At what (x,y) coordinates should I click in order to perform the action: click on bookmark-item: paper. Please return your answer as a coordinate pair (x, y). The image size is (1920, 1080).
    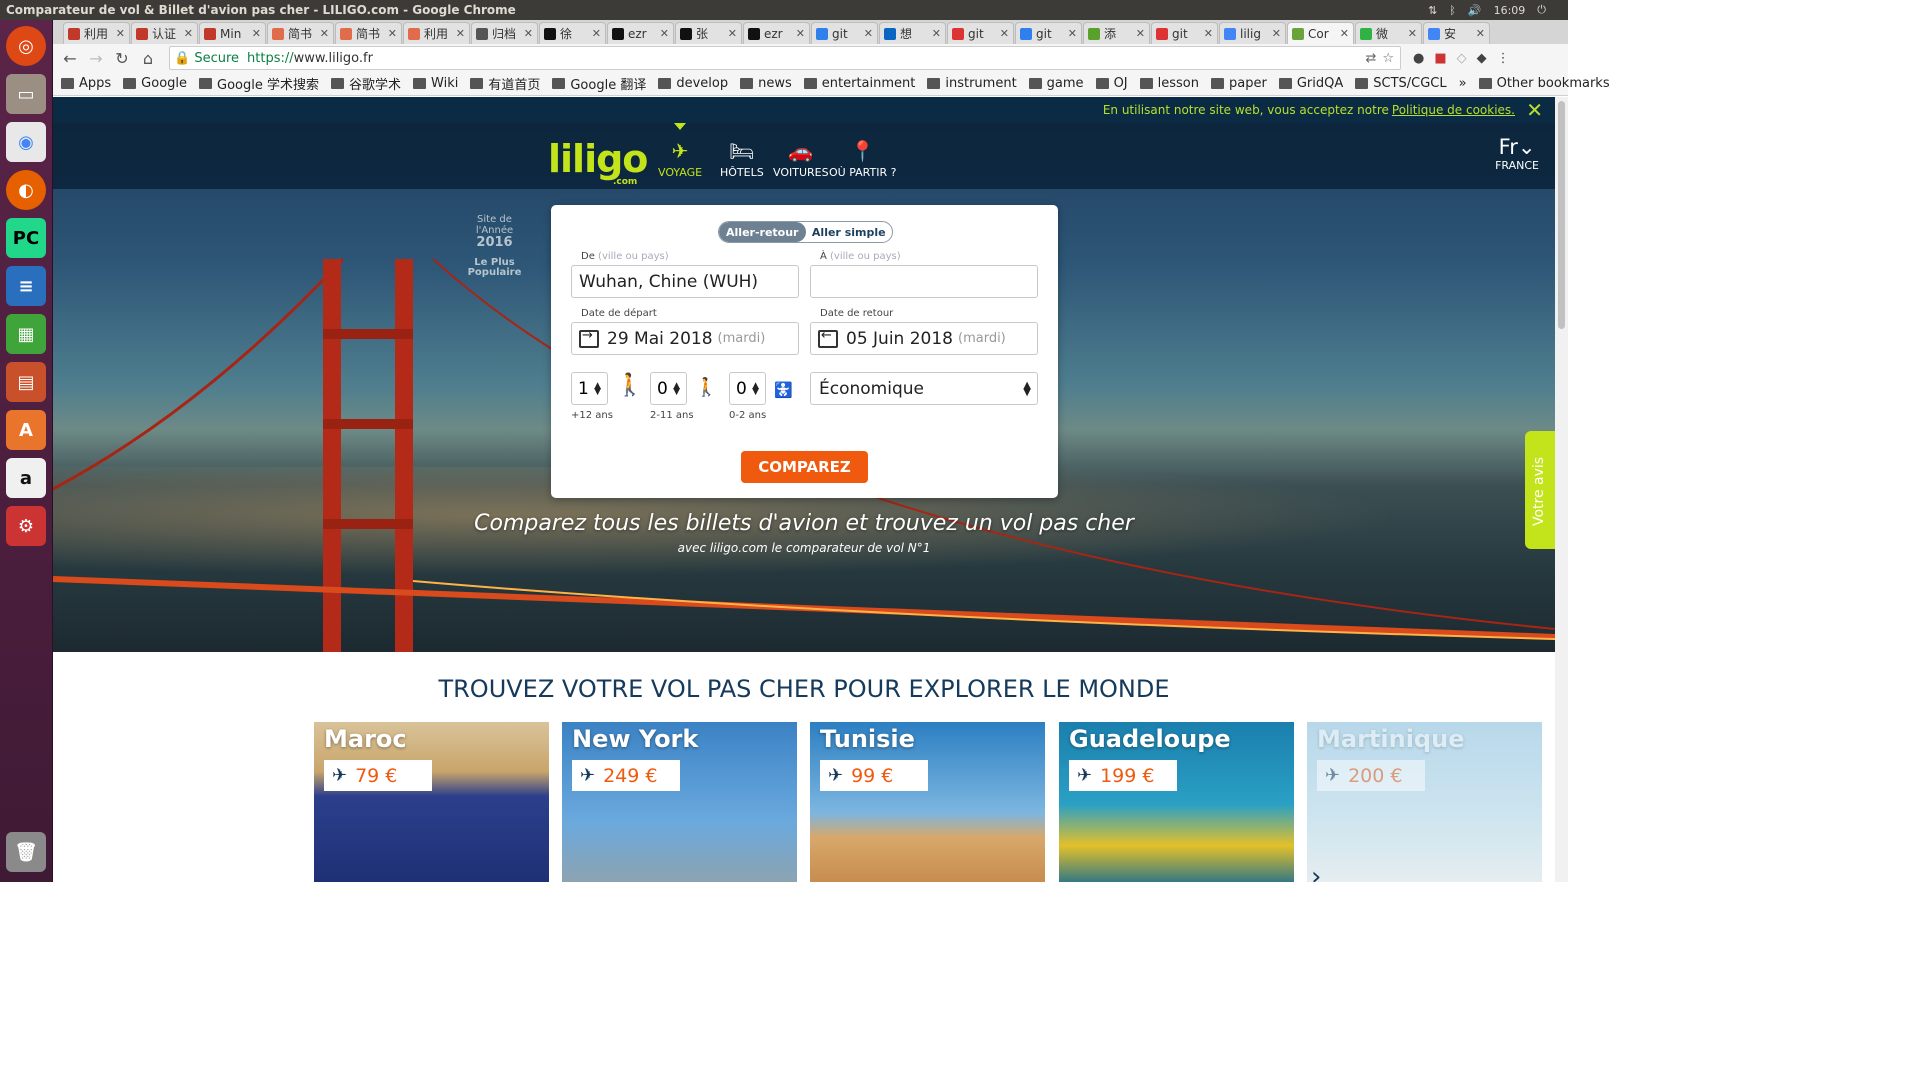
    Looking at the image, I should click on (1239, 83).